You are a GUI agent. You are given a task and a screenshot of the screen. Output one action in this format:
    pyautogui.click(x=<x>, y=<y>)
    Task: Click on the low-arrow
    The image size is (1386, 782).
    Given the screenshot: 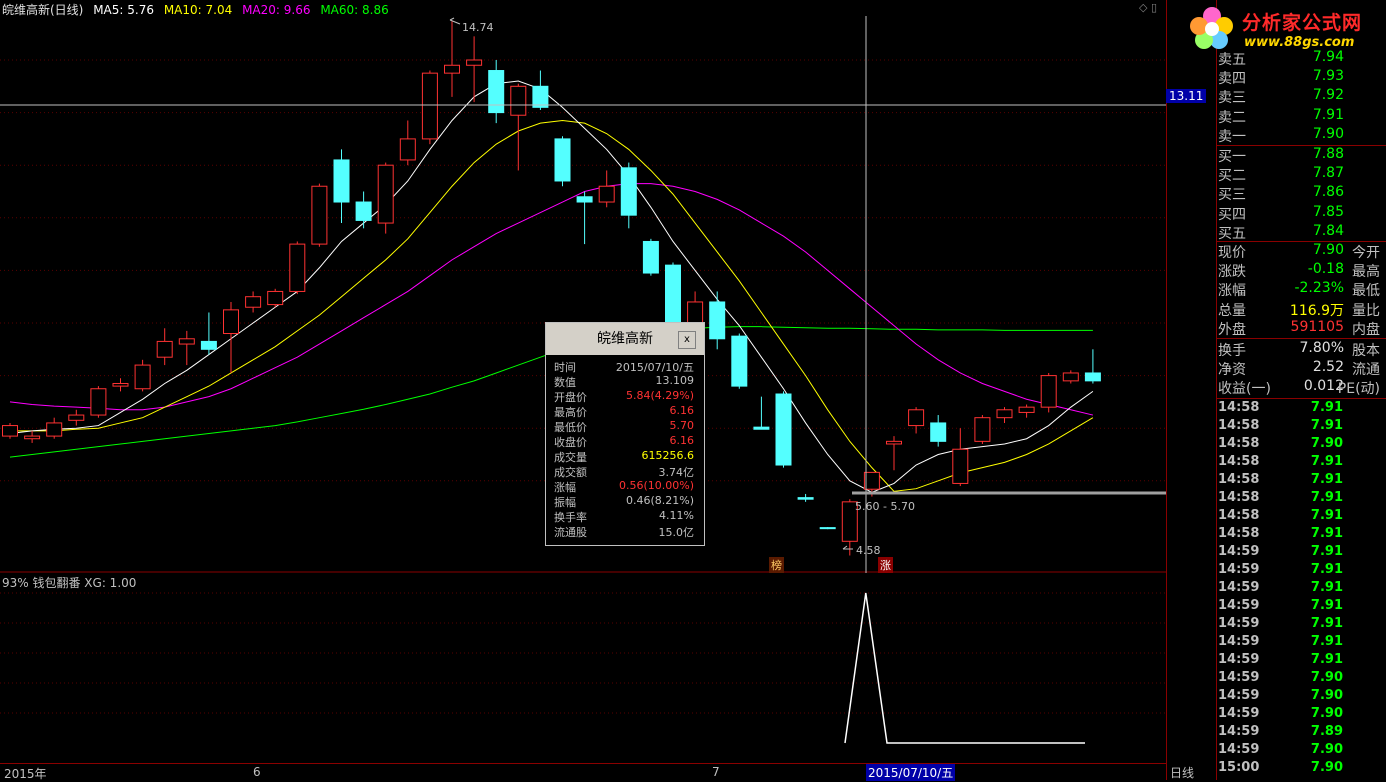 What is the action you would take?
    pyautogui.click(x=847, y=547)
    